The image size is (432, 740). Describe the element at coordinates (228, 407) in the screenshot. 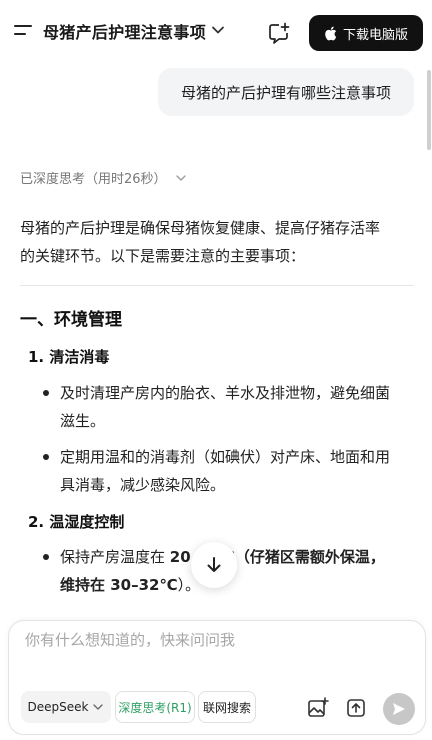

I see `list-item: 及时清理产房内的胎衣、羊水及排泄物，避免细菌 滋生。` at that location.